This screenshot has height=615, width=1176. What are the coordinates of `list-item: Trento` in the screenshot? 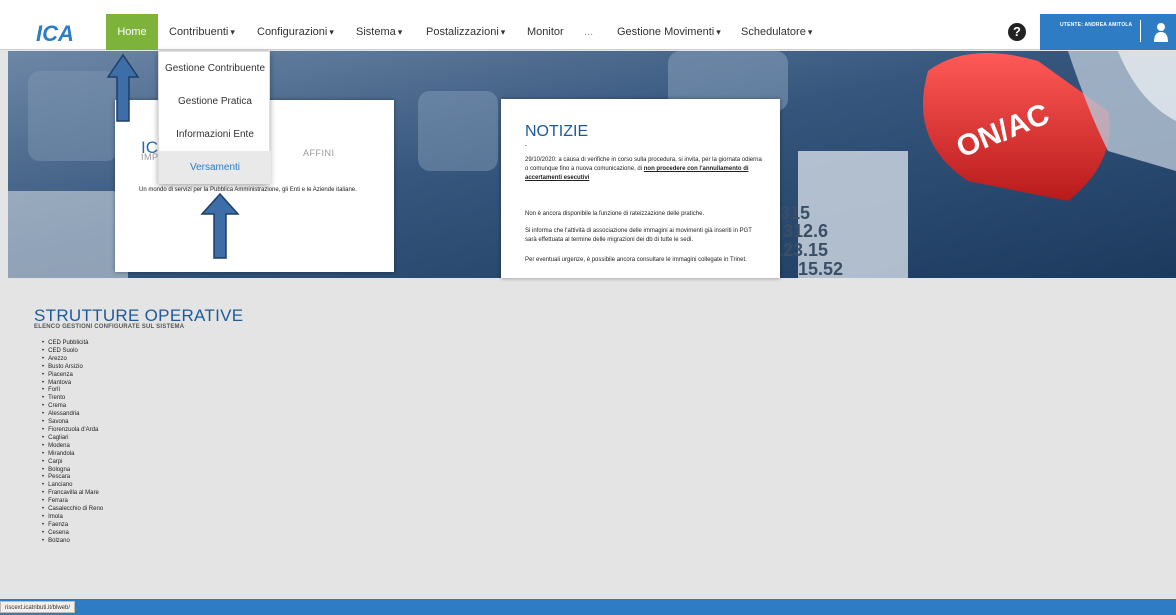 It's located at (75, 399).